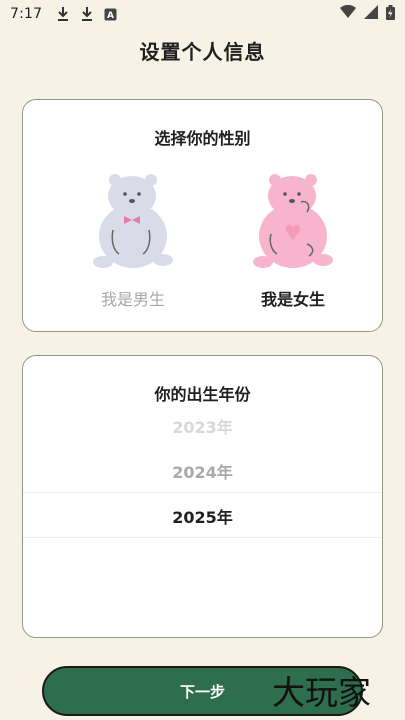 This screenshot has width=405, height=720. I want to click on watermark-logo: 大玩家, so click(321, 692).